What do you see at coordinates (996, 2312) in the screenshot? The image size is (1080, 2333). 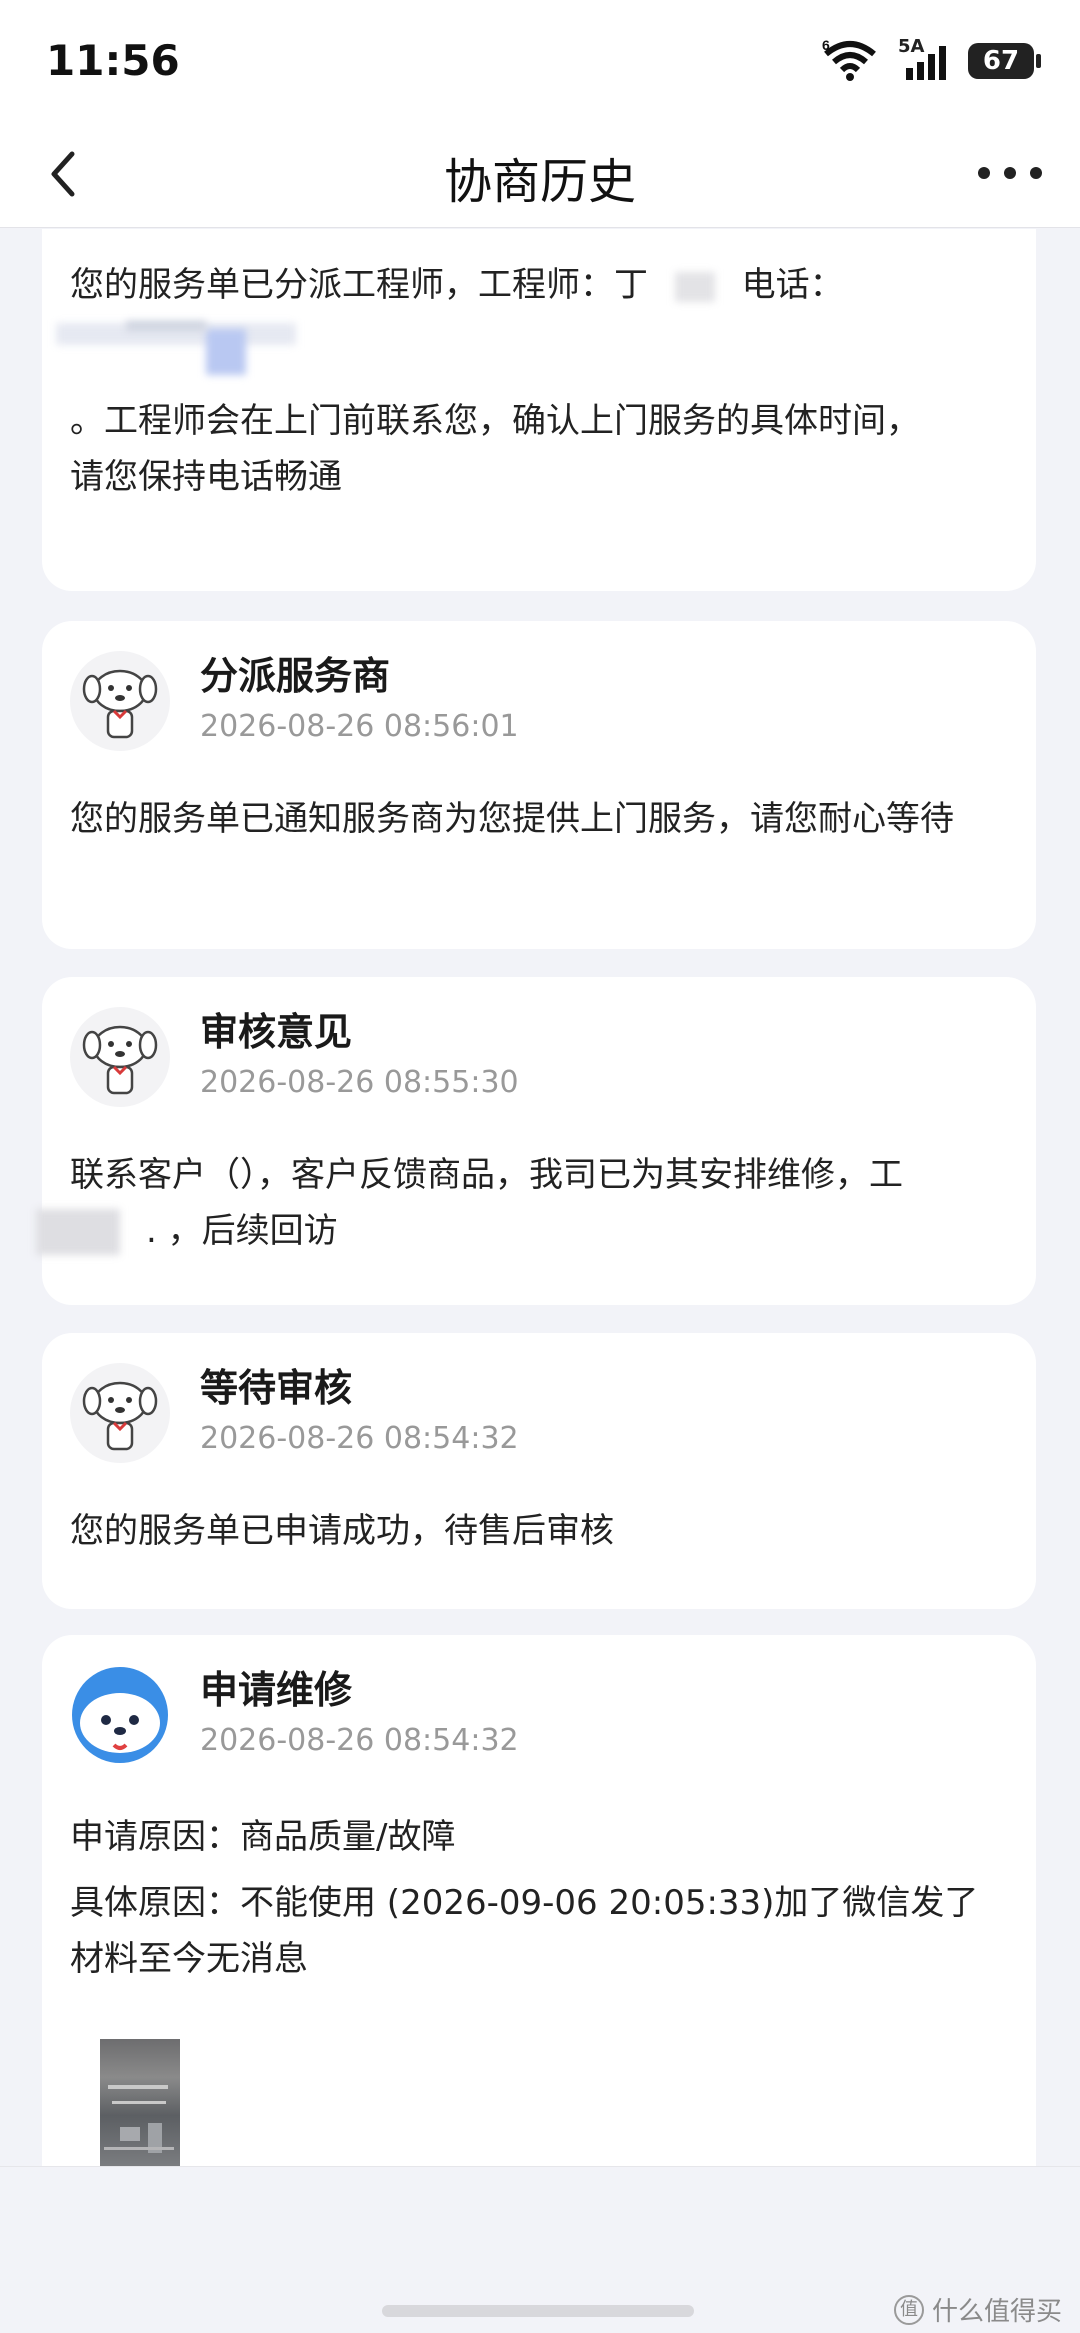 I see `watermark-text: 什么值得买` at bounding box center [996, 2312].